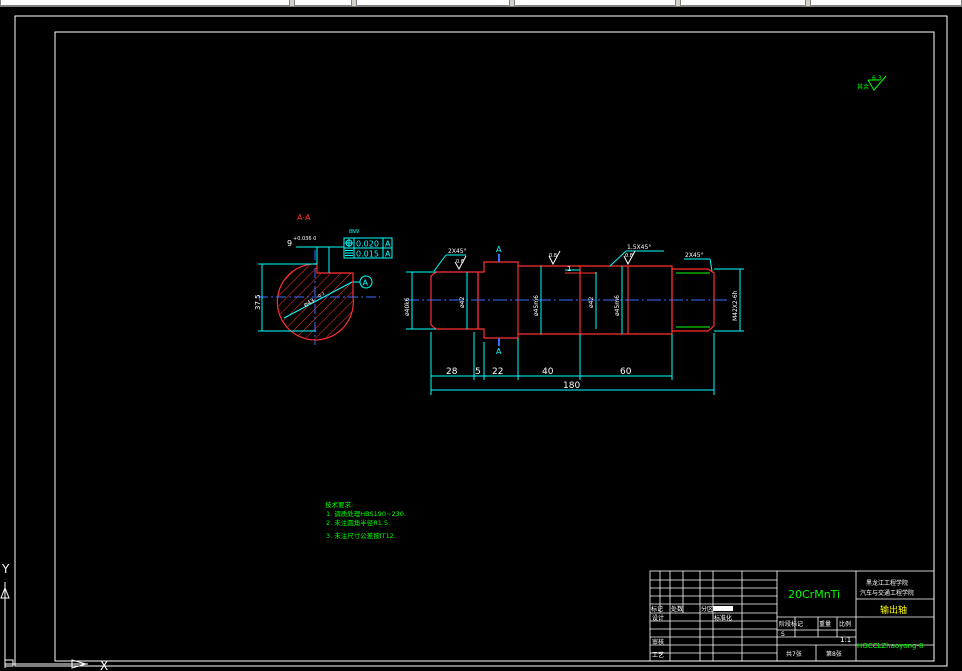 This screenshot has width=962, height=671. What do you see at coordinates (735, 305) in the screenshot?
I see `shaft-thread: M42X2-6h` at bounding box center [735, 305].